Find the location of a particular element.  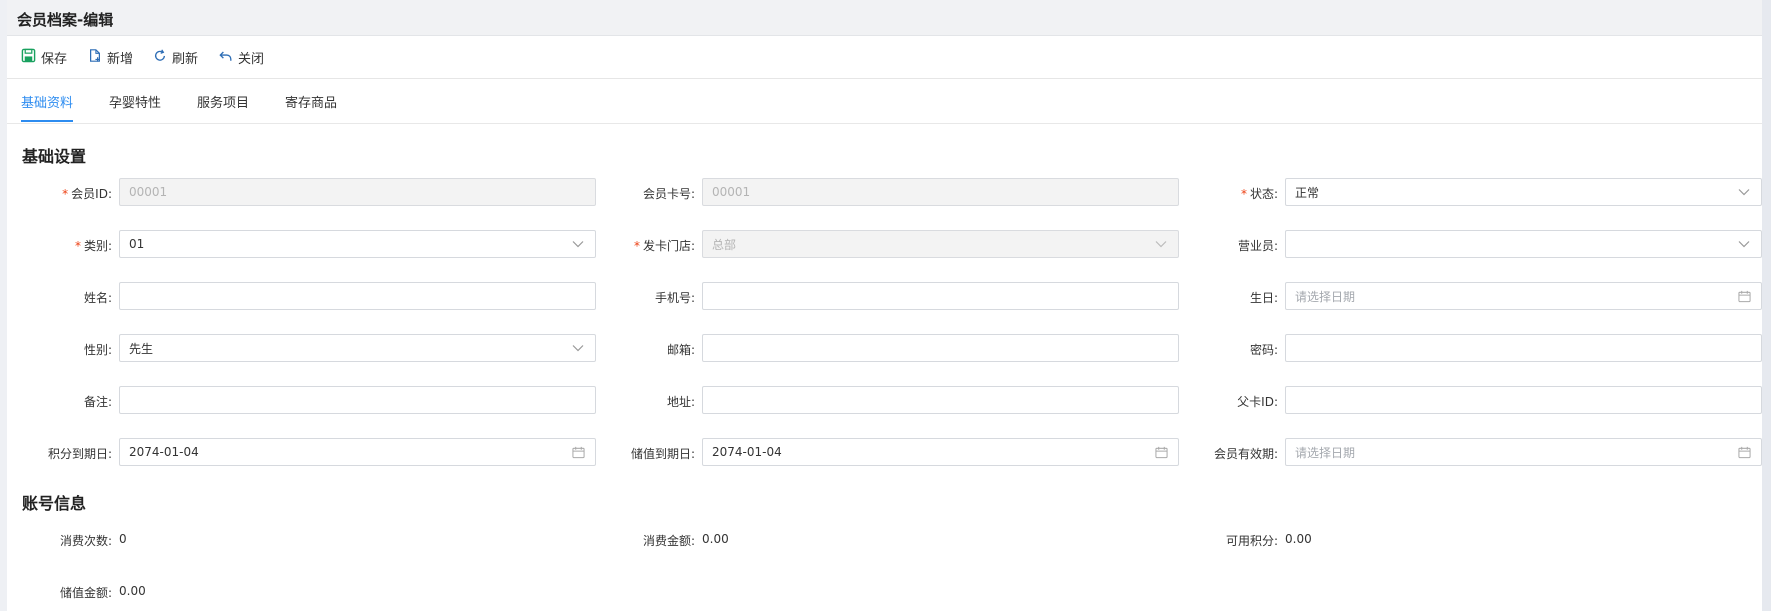

mobile-input is located at coordinates (940, 296).